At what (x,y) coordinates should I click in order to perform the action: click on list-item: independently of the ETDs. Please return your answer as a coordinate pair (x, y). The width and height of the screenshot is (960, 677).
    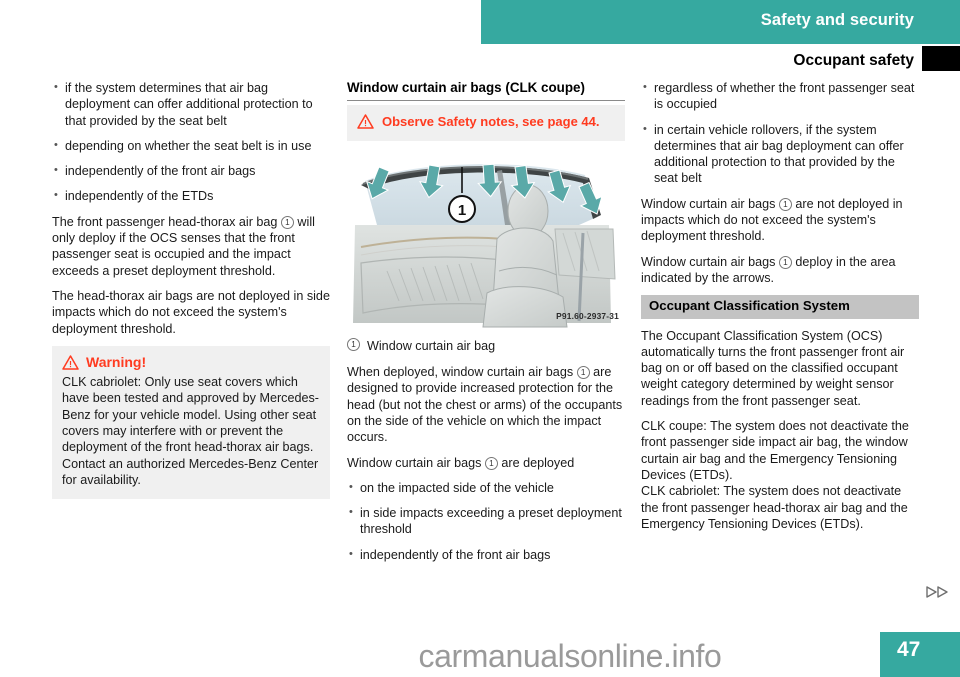
    Looking at the image, I should click on (191, 195).